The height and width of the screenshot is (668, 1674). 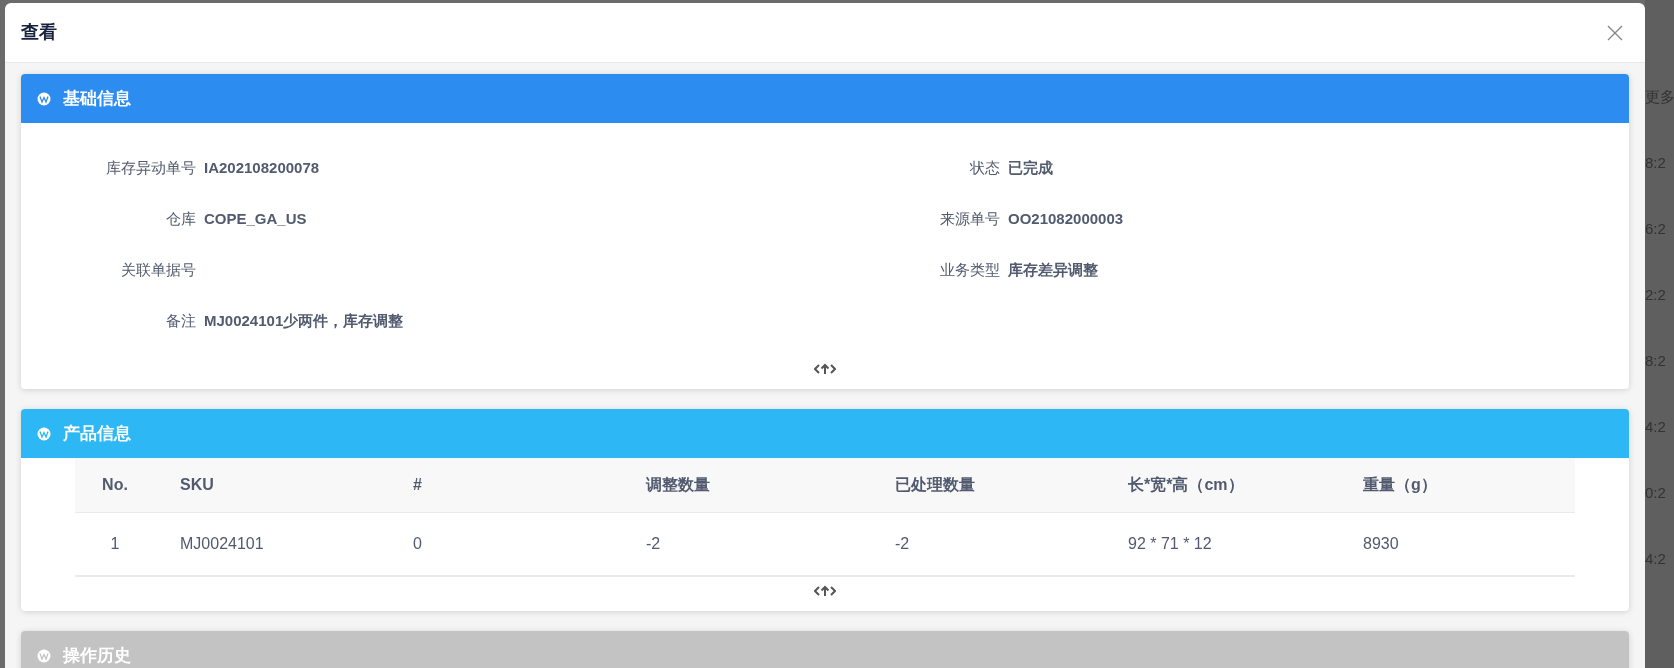 What do you see at coordinates (222, 544) in the screenshot?
I see `table-cell-text: MJ0024101` at bounding box center [222, 544].